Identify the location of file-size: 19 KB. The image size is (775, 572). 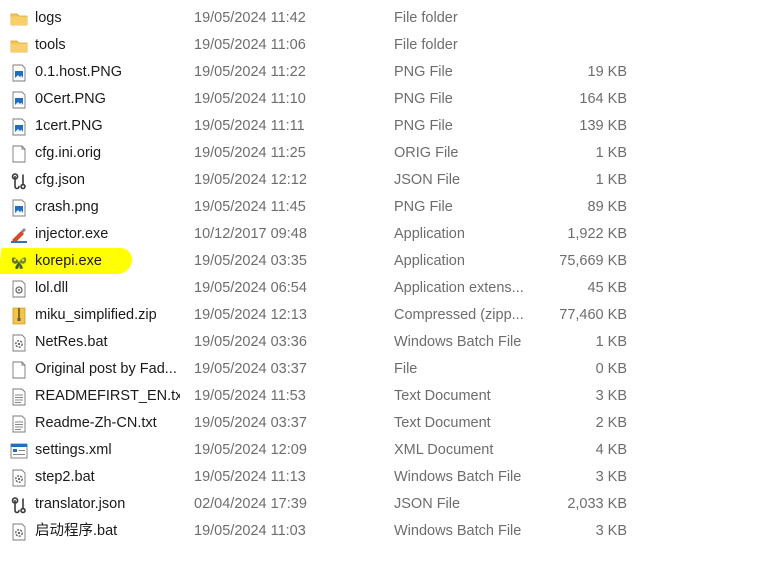
(607, 72).